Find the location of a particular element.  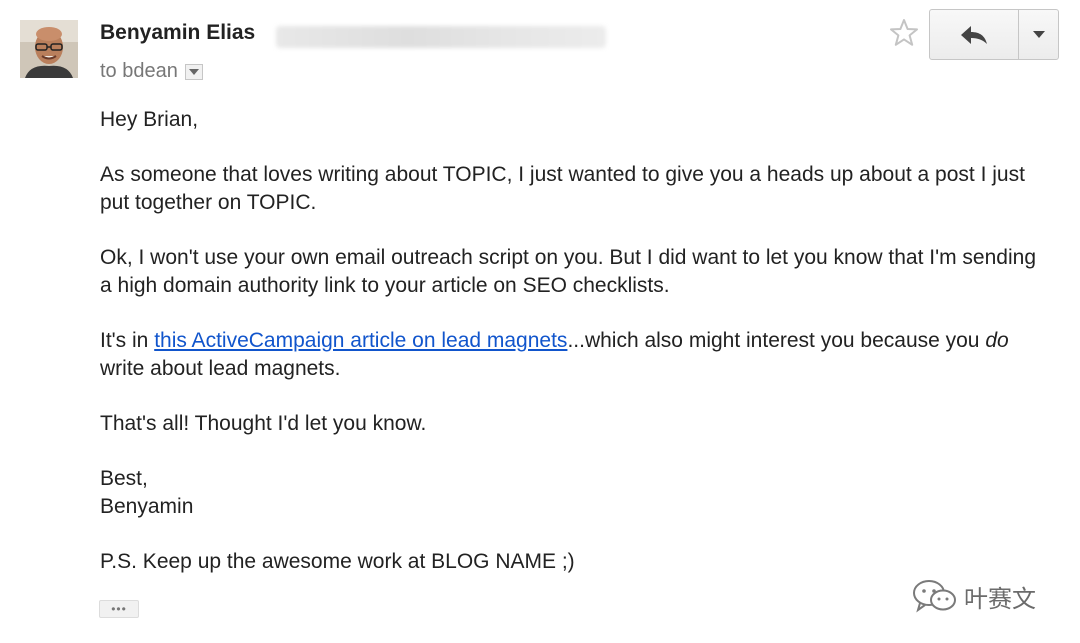

recipient-row: to bdean is located at coordinates (151, 71).